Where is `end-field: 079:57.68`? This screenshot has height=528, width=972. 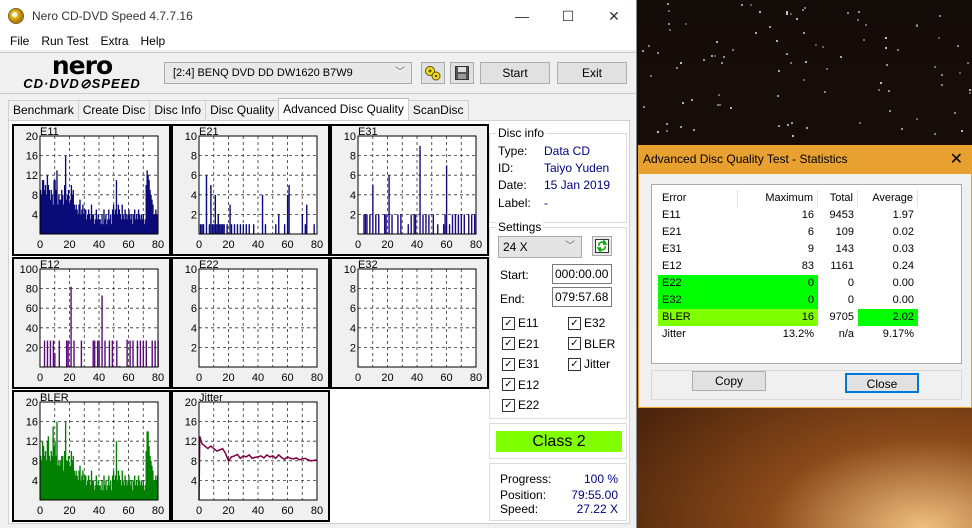
end-field: 079:57.68 is located at coordinates (582, 297).